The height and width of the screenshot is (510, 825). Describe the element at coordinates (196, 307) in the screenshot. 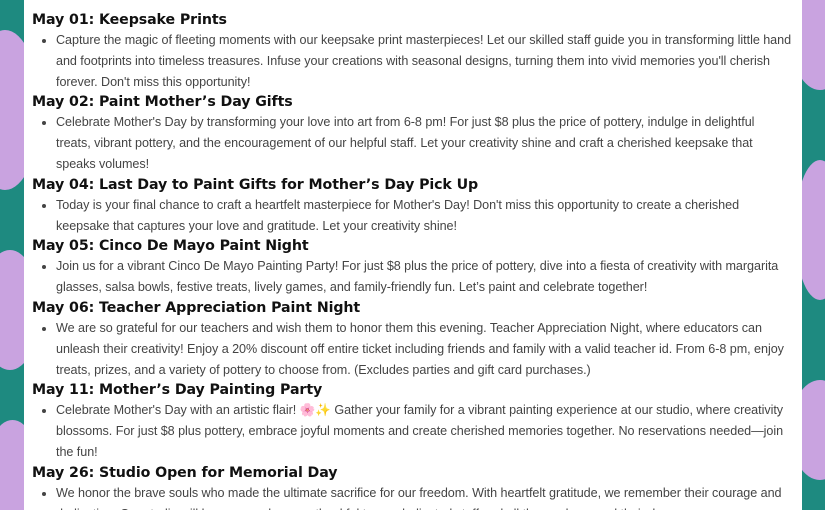

I see `event-title: May 06: Teacher Appreciation Paint Night` at that location.